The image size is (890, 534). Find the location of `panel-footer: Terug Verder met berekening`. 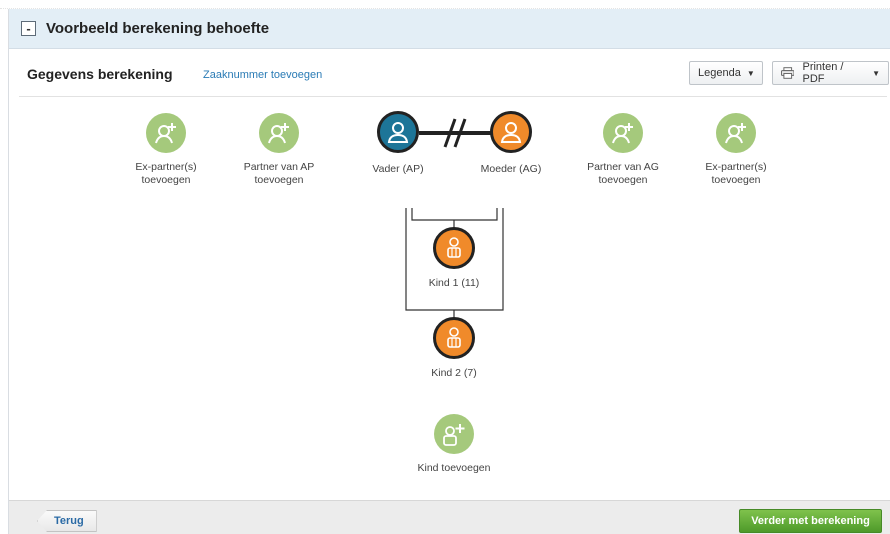

panel-footer: Terug Verder met berekening is located at coordinates (449, 517).